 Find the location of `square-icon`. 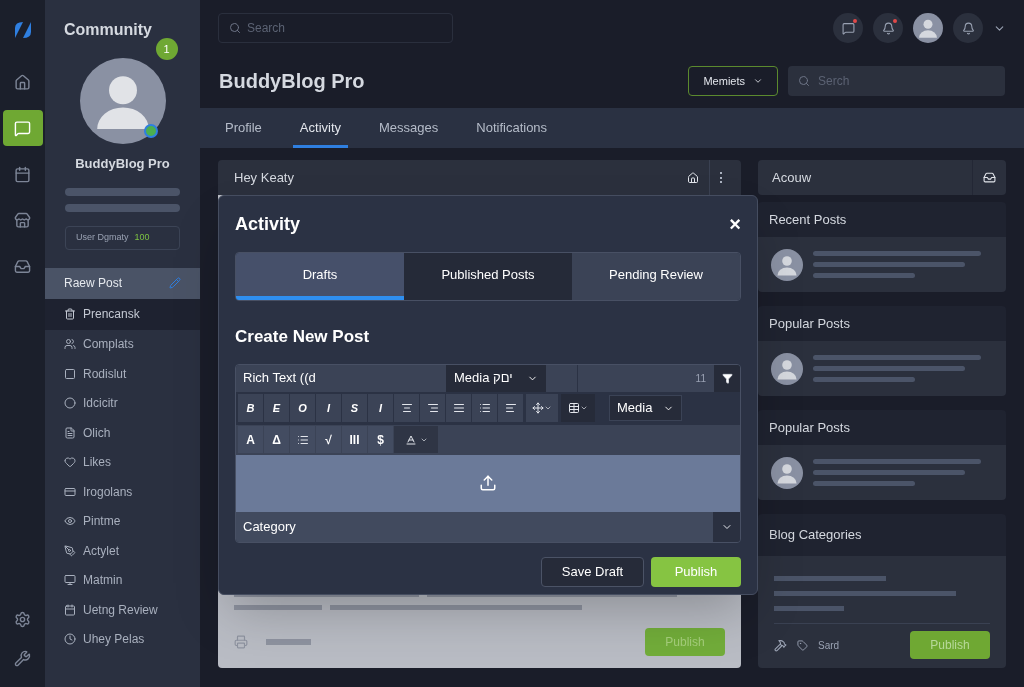

square-icon is located at coordinates (70, 373).